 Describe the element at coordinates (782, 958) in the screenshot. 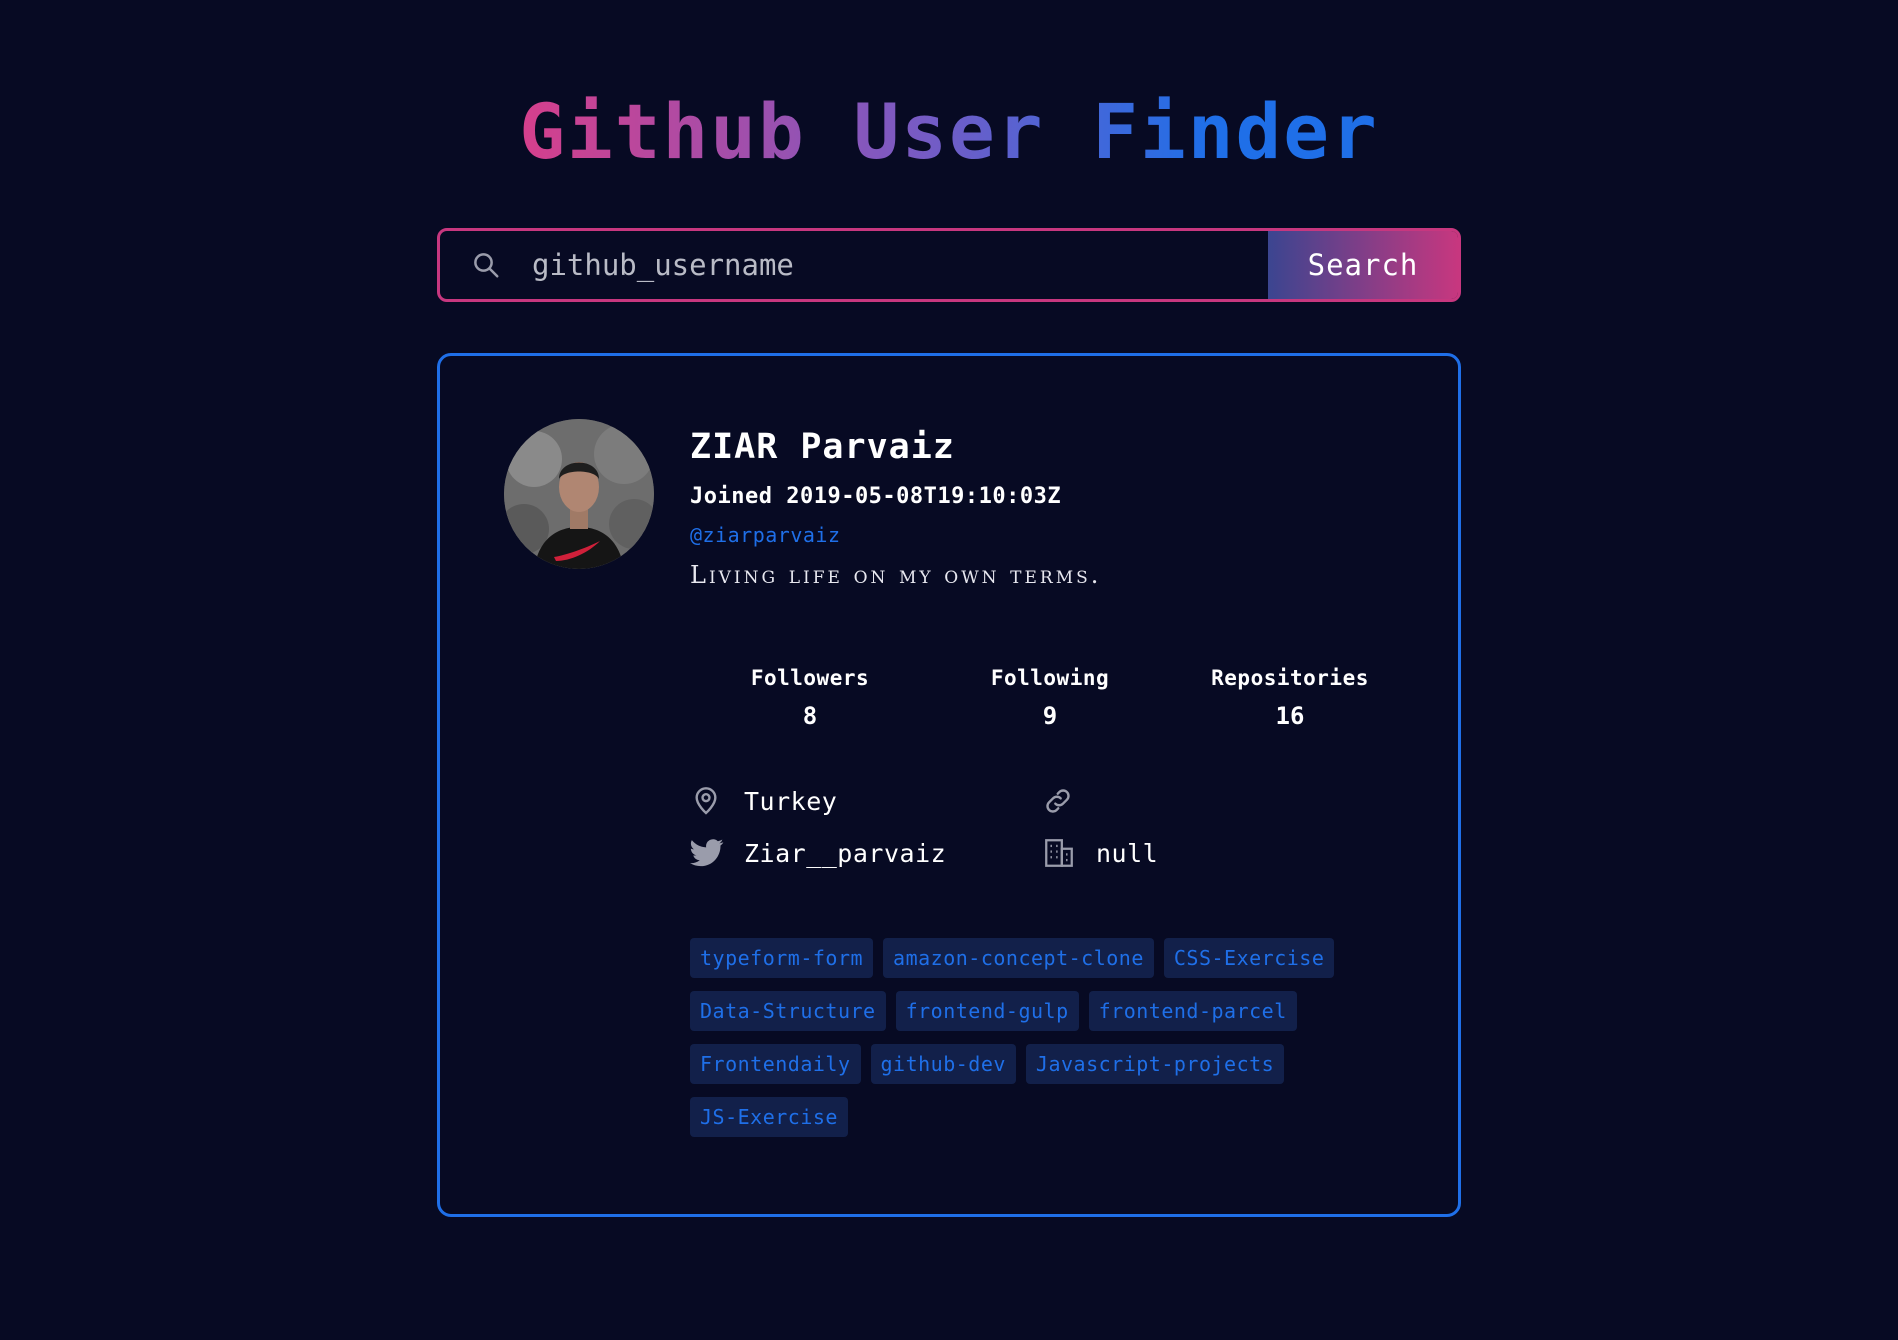

I see `repo-tag: typeform-form` at that location.